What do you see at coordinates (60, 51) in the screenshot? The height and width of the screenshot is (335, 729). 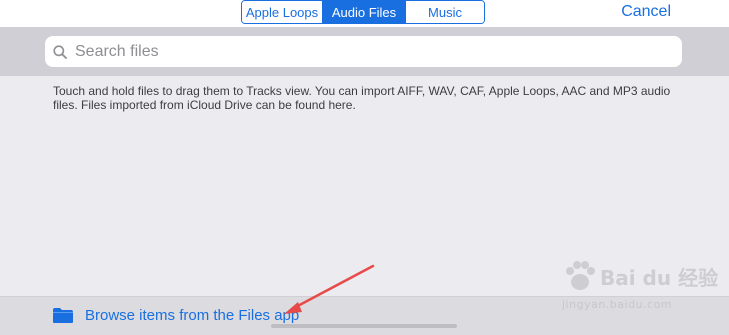 I see `search-icon` at bounding box center [60, 51].